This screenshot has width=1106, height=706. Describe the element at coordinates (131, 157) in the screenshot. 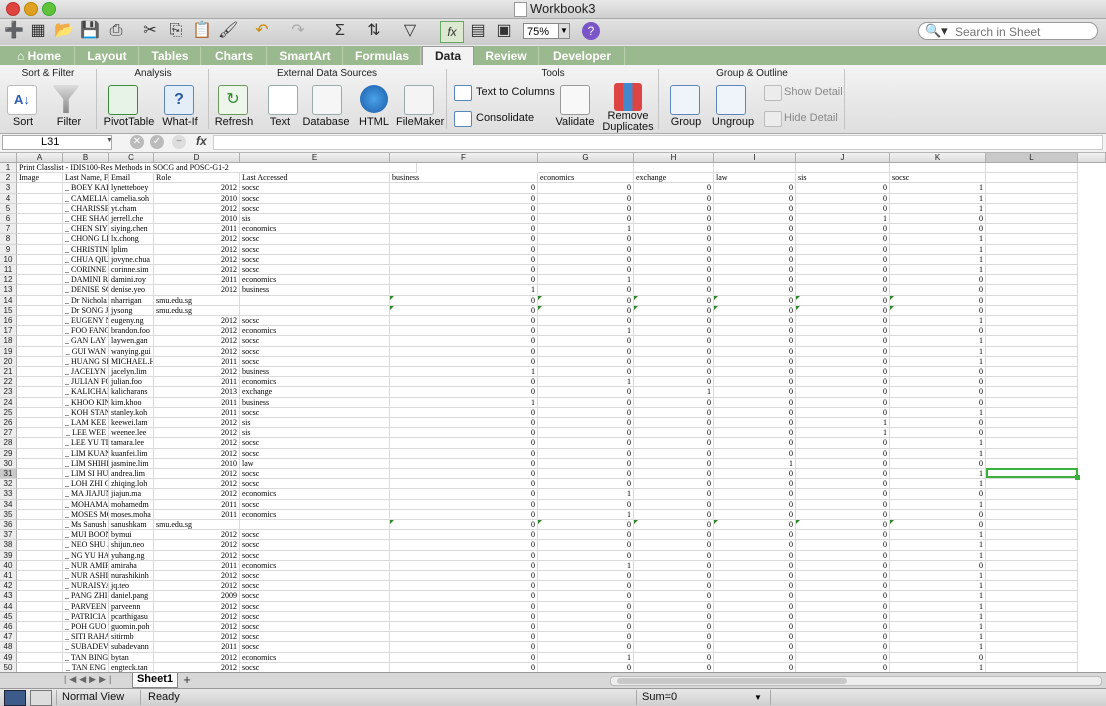

I see `column-header-c: C` at that location.